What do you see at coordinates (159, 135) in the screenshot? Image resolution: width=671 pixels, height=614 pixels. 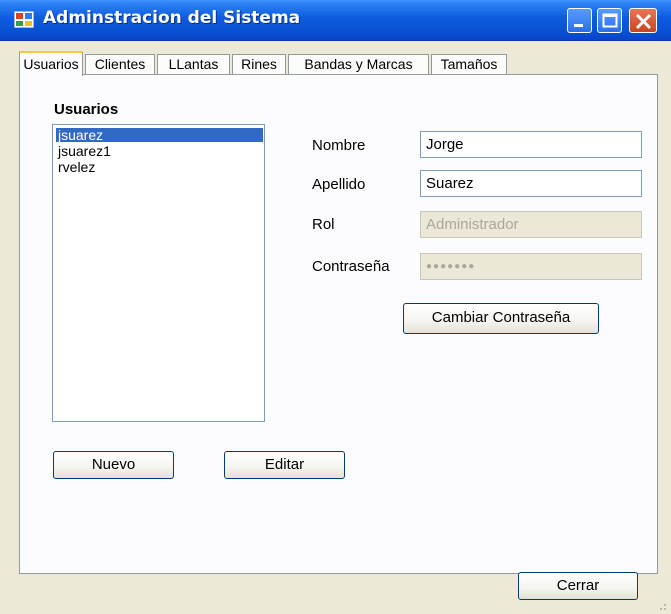 I see `list-item: jsuarez` at bounding box center [159, 135].